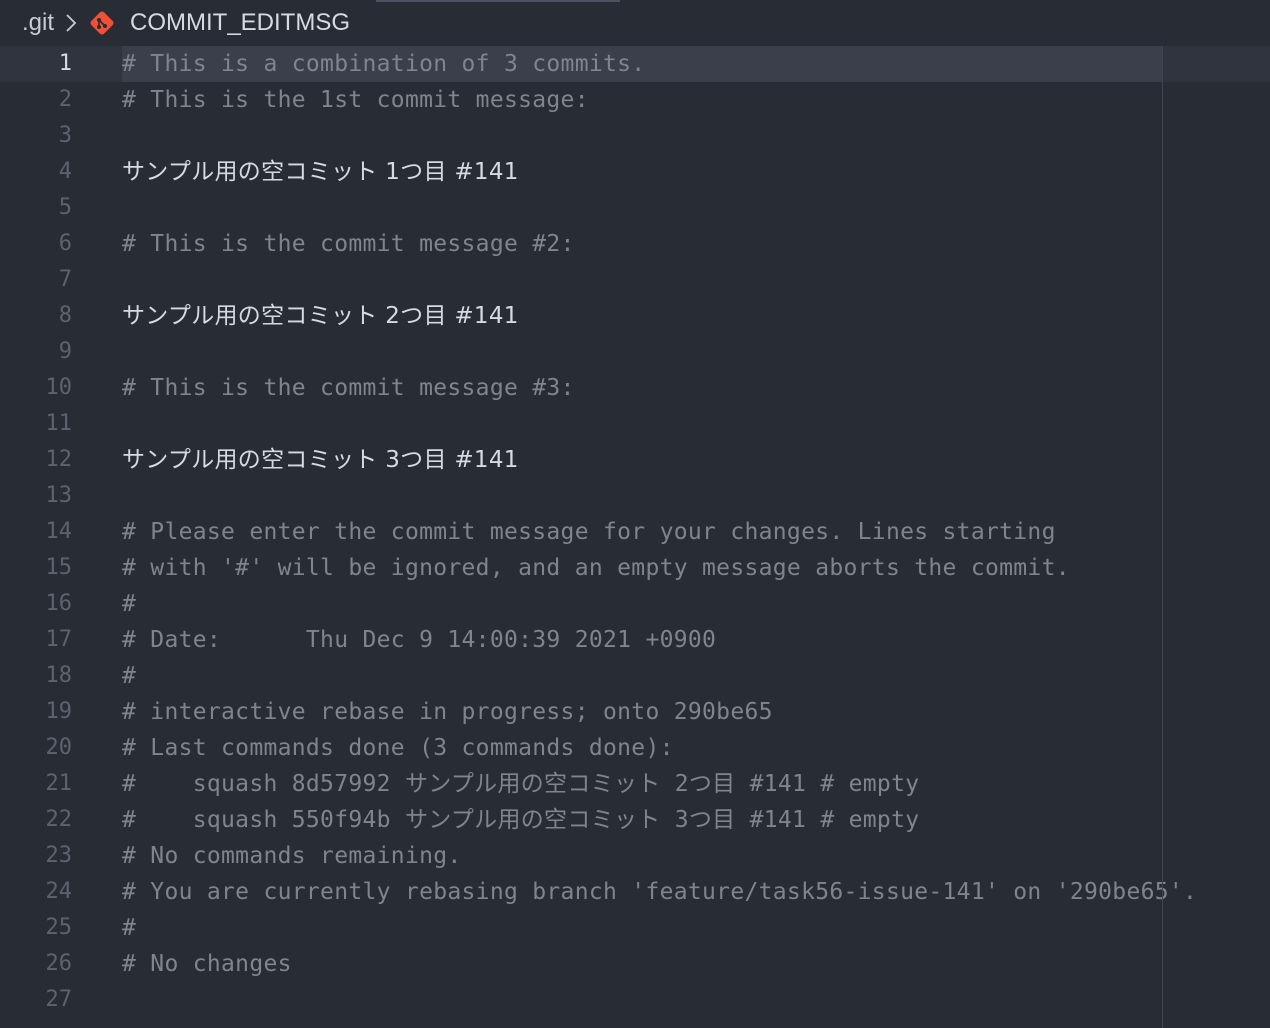 The width and height of the screenshot is (1270, 1028). I want to click on line-number: 21, so click(59, 783).